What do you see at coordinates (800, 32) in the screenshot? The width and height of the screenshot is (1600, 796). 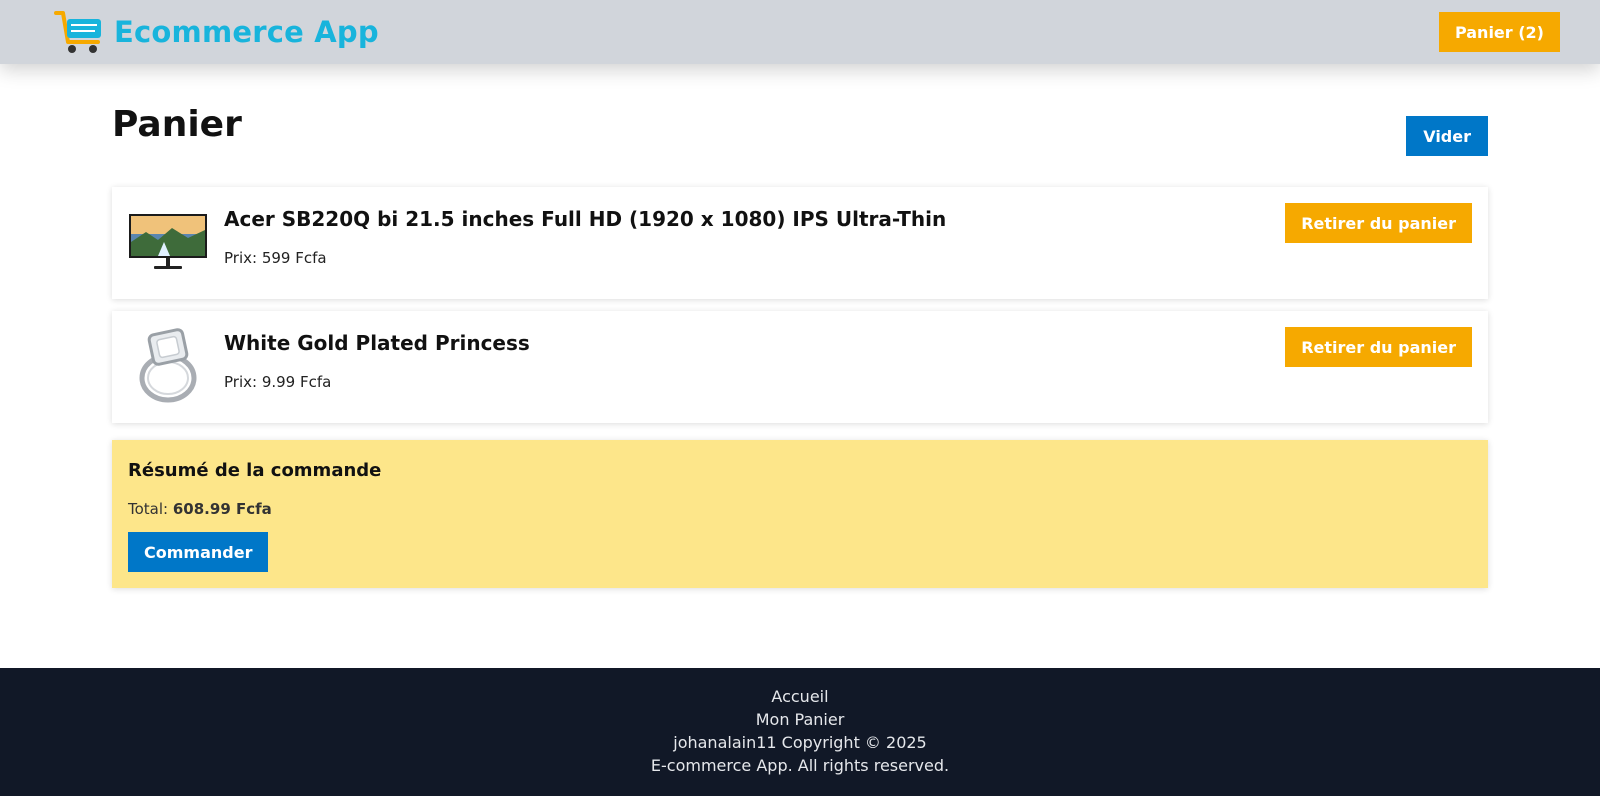 I see `top-navbar: Ecommerce App Panier (2)` at bounding box center [800, 32].